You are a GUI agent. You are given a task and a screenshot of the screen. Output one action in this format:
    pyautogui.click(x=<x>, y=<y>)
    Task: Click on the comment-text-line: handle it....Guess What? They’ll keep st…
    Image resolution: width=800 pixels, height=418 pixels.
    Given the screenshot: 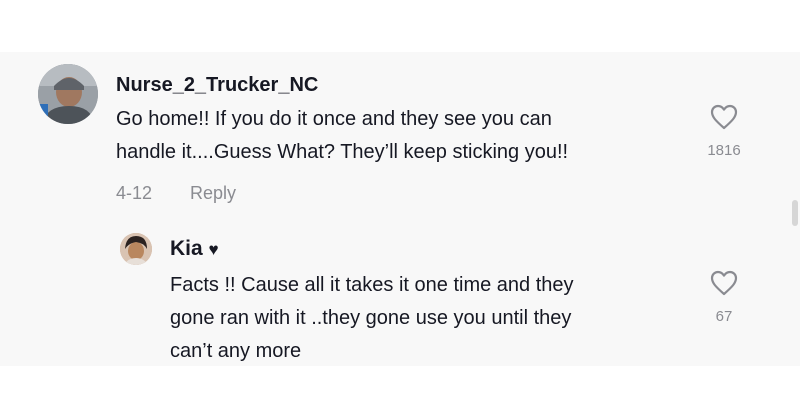 What is the action you would take?
    pyautogui.click(x=342, y=152)
    